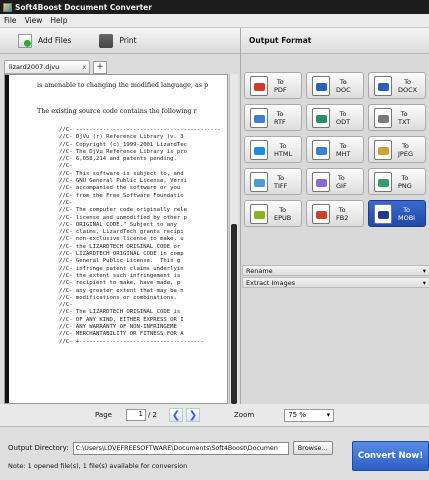  Describe the element at coordinates (100, 67) in the screenshot. I see `new-tab-button: +` at that location.